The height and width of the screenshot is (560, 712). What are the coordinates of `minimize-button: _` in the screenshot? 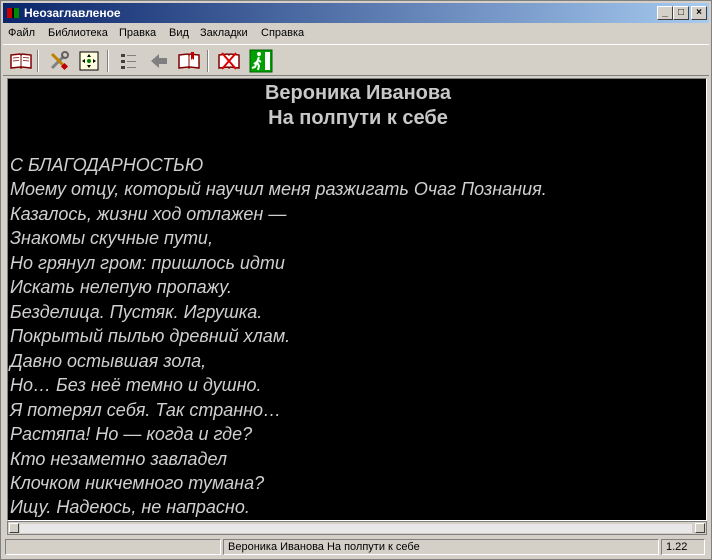 It's located at (665, 13).